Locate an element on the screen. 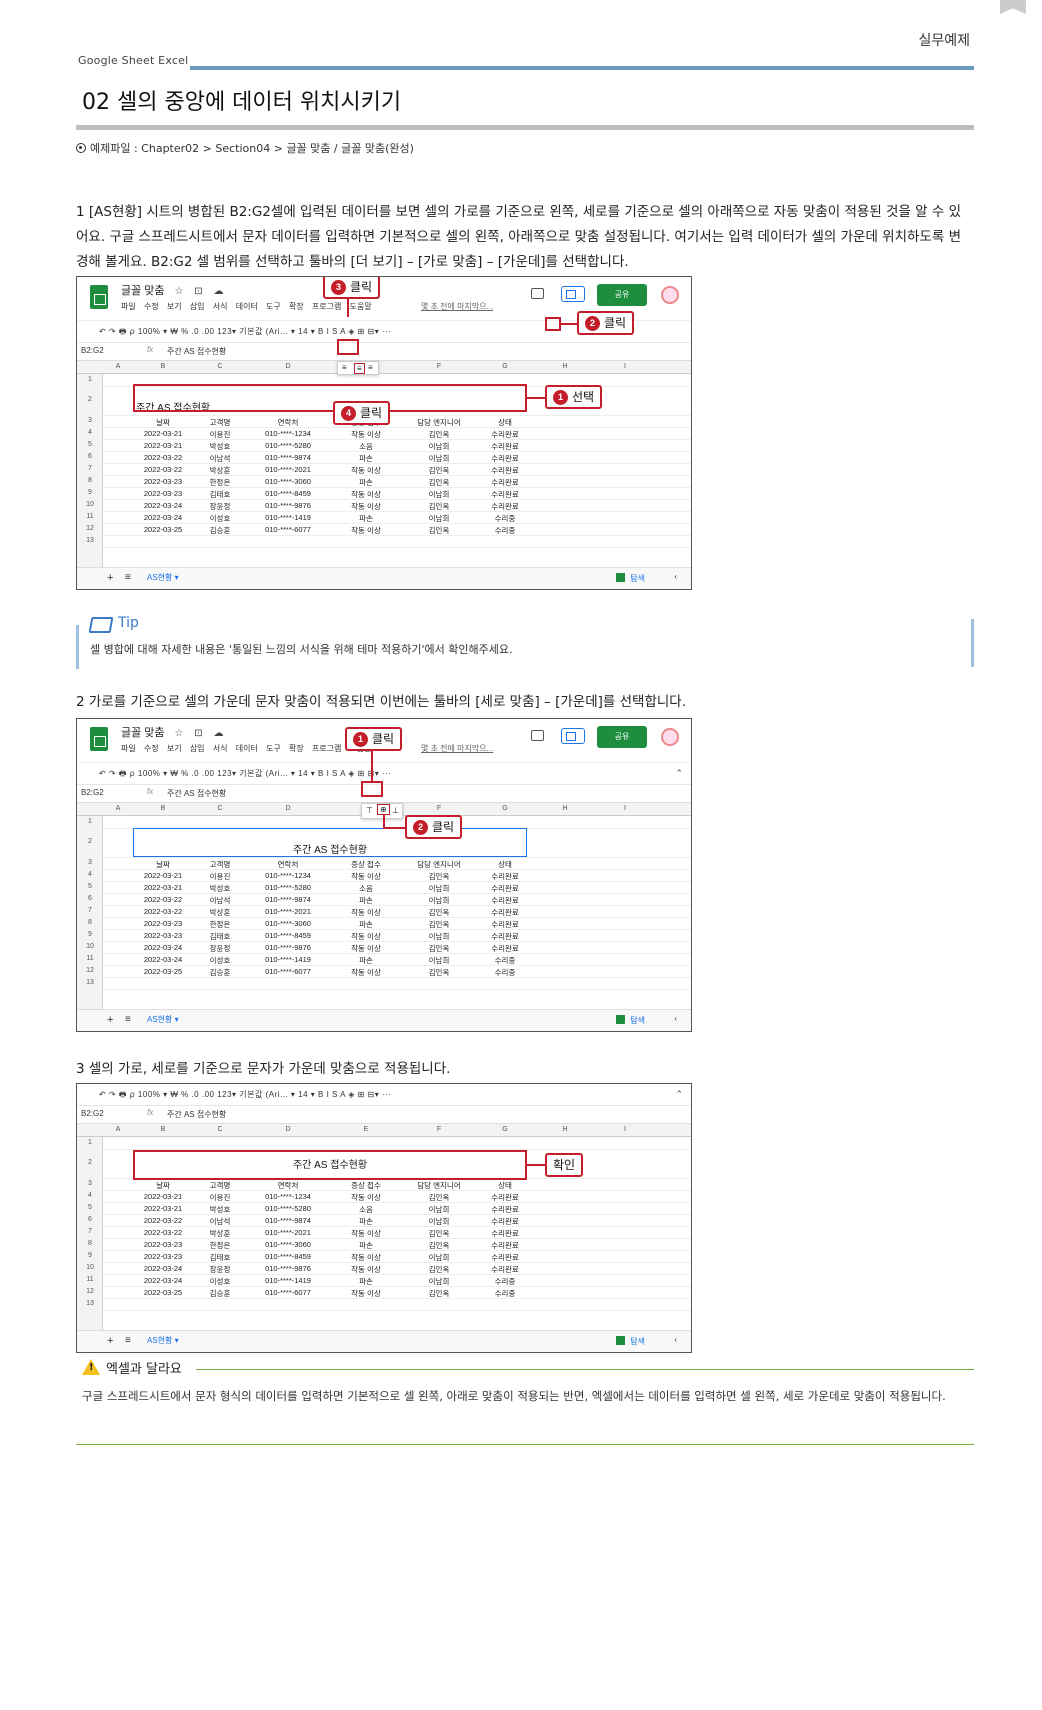  row-header: 1 is located at coordinates (90, 379).